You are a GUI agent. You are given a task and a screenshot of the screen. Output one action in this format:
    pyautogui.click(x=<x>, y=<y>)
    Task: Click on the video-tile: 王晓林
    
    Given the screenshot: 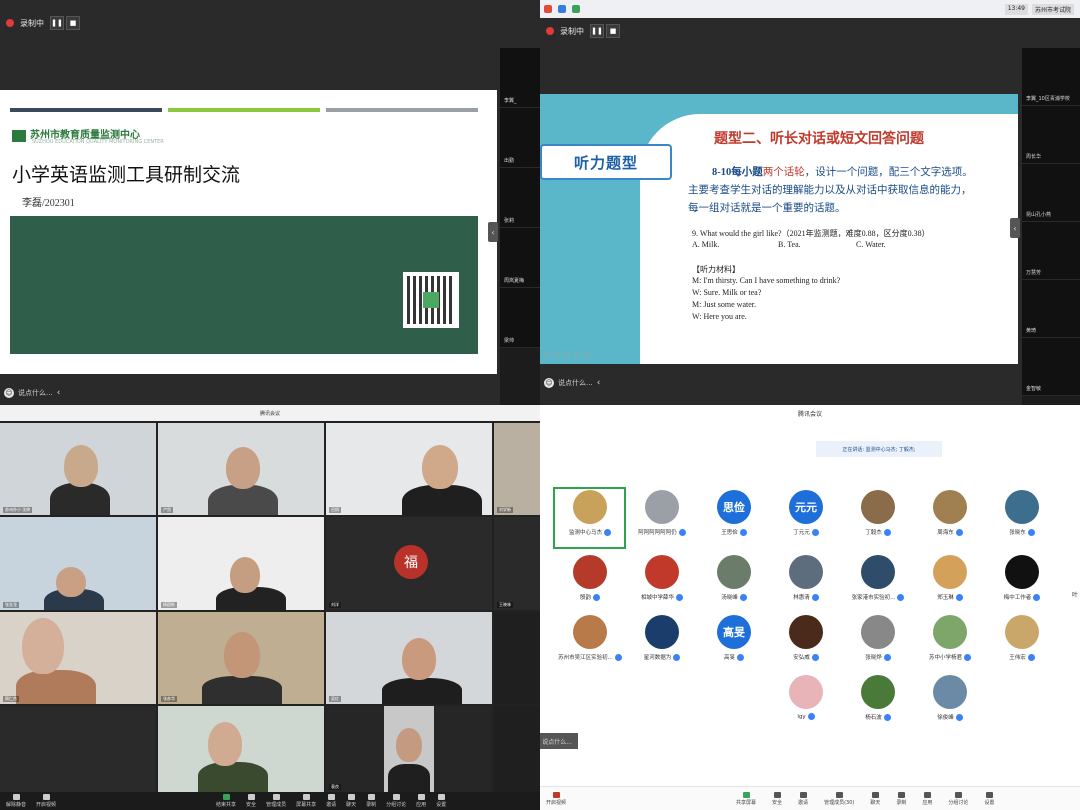 What is the action you would take?
    pyautogui.click(x=517, y=563)
    